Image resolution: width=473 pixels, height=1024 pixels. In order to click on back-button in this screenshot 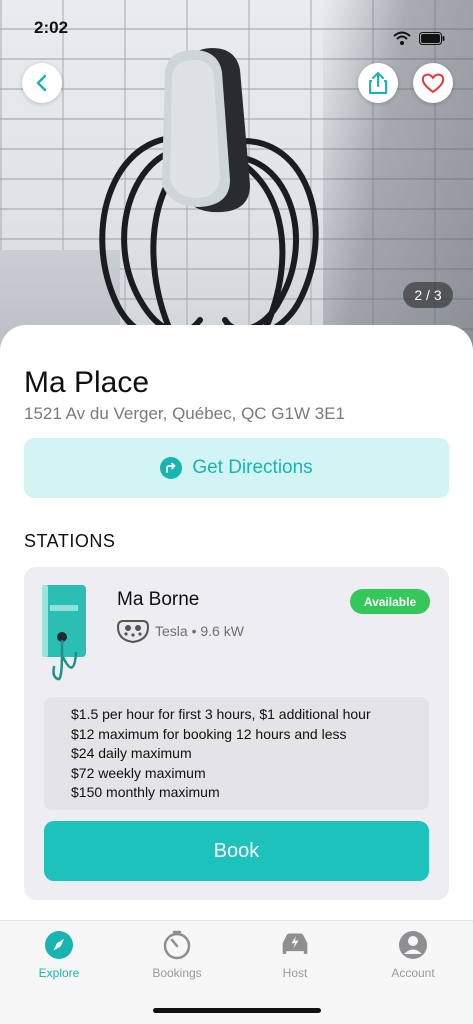, I will do `click(42, 83)`.